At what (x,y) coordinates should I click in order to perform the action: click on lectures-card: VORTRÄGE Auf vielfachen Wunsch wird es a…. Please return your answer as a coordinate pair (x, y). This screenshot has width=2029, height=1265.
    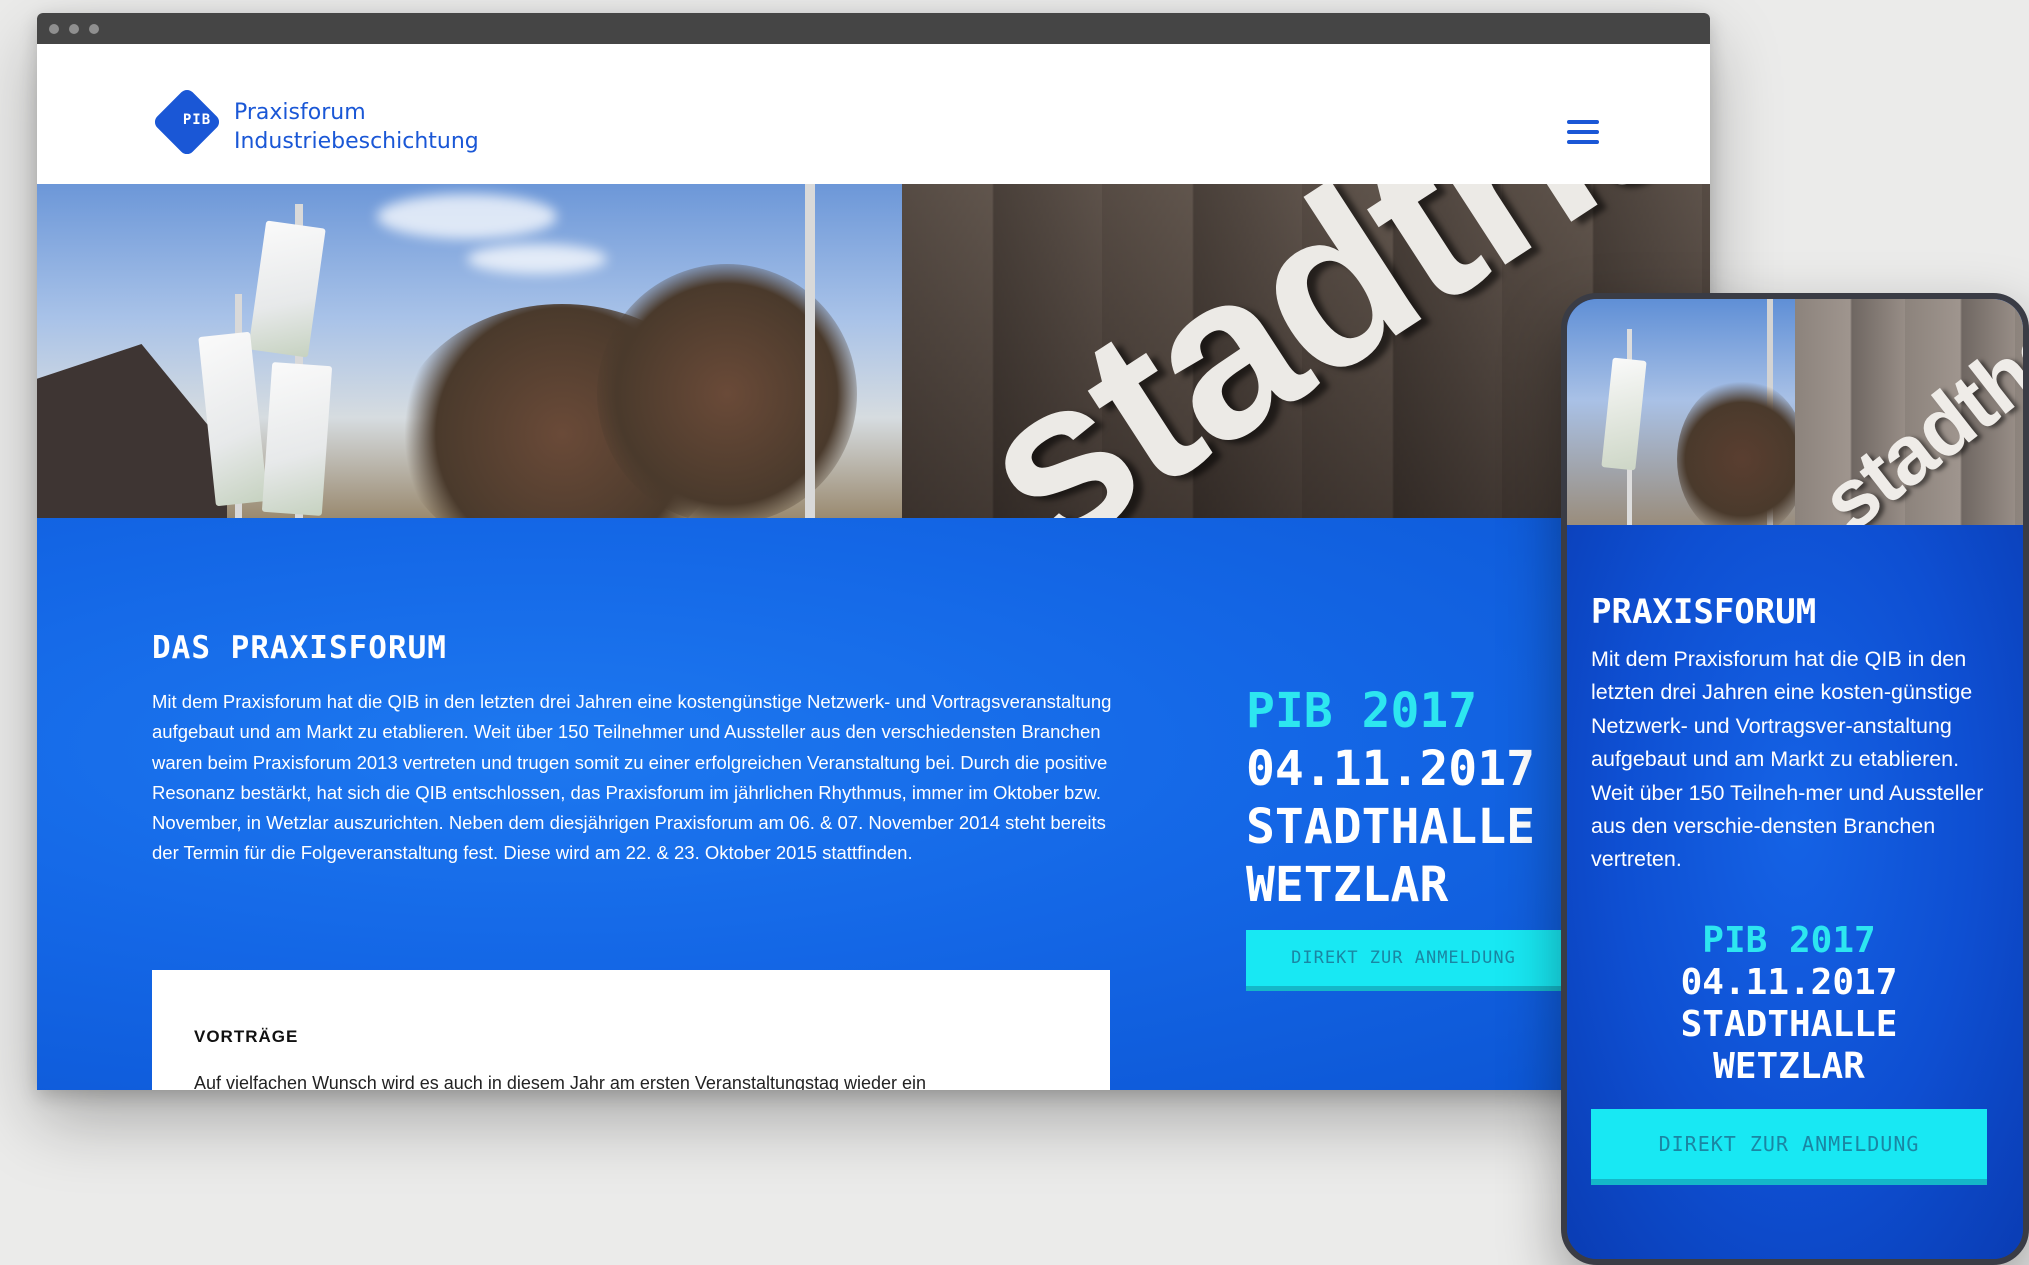
    Looking at the image, I should click on (631, 1030).